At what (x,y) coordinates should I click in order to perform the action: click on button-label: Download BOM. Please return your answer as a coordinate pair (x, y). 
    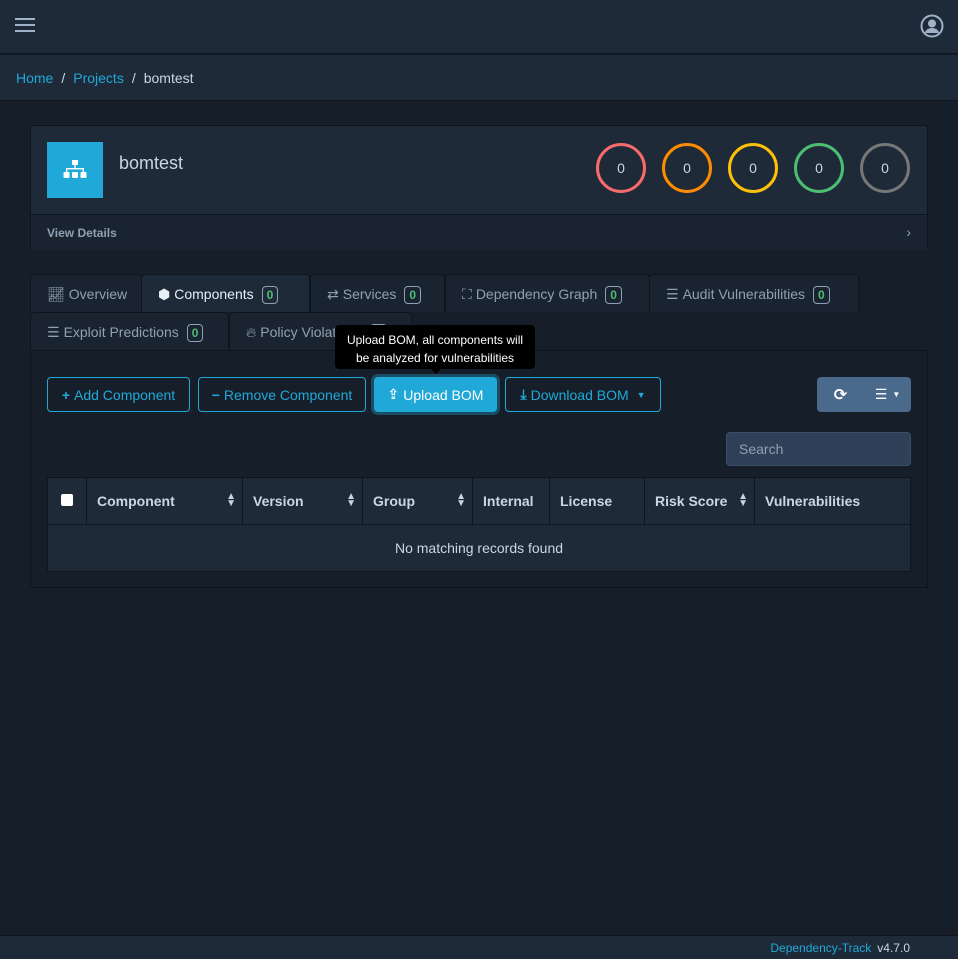
    Looking at the image, I should click on (579, 394).